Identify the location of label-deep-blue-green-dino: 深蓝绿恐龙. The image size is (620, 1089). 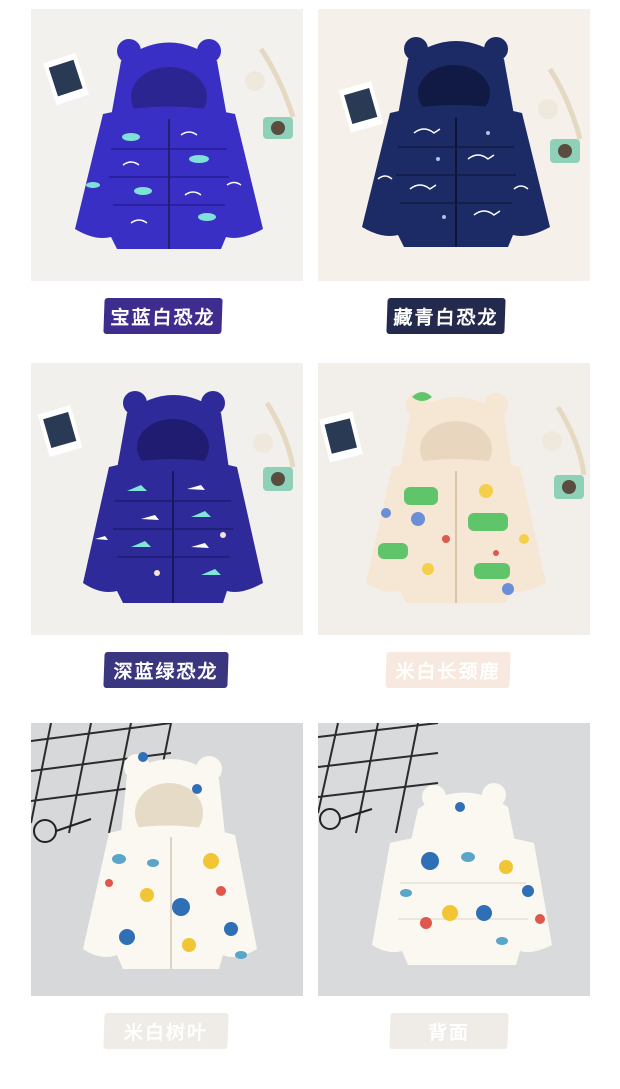
(166, 670).